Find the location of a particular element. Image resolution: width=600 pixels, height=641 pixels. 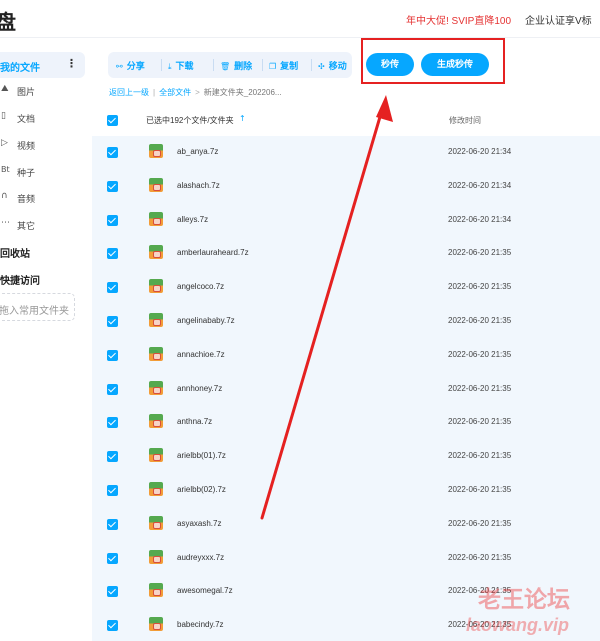

sidebar-item-label: 音频 is located at coordinates (26, 199).